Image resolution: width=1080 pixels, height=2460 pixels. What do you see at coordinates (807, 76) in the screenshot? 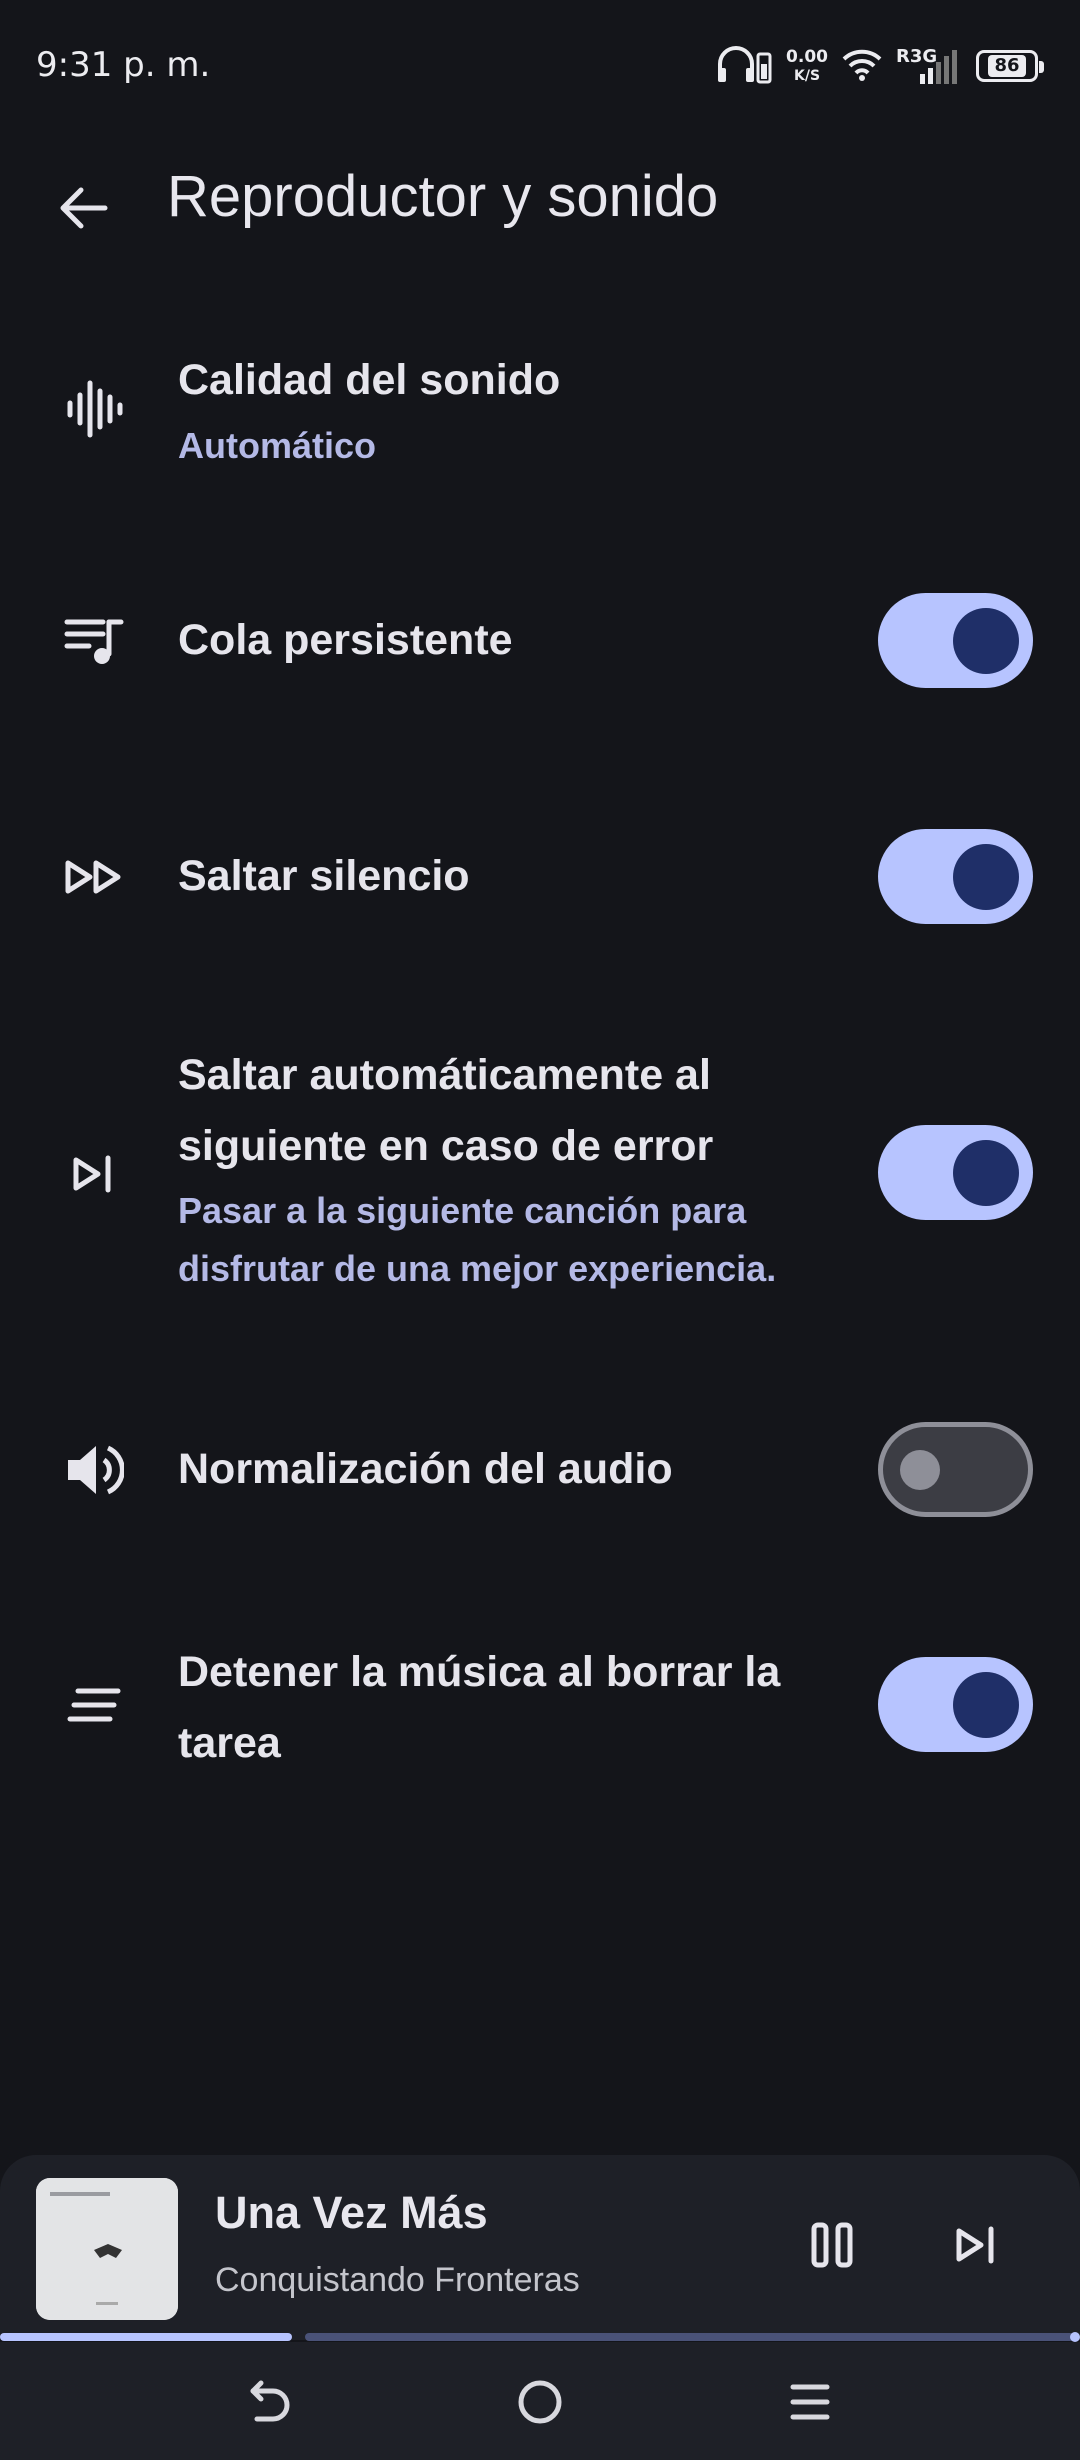
I see `network-speed-unit: K/S` at bounding box center [807, 76].